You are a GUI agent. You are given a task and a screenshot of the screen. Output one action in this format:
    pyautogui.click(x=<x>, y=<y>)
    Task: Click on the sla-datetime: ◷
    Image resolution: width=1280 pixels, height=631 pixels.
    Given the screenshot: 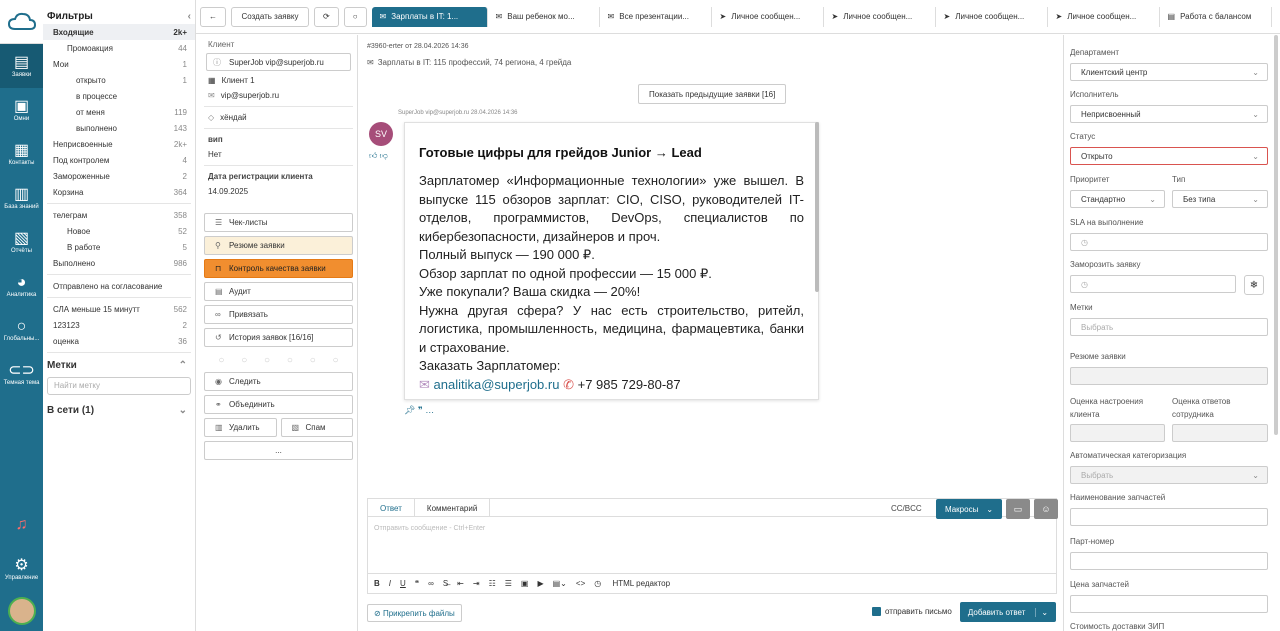 What is the action you would take?
    pyautogui.click(x=1169, y=242)
    